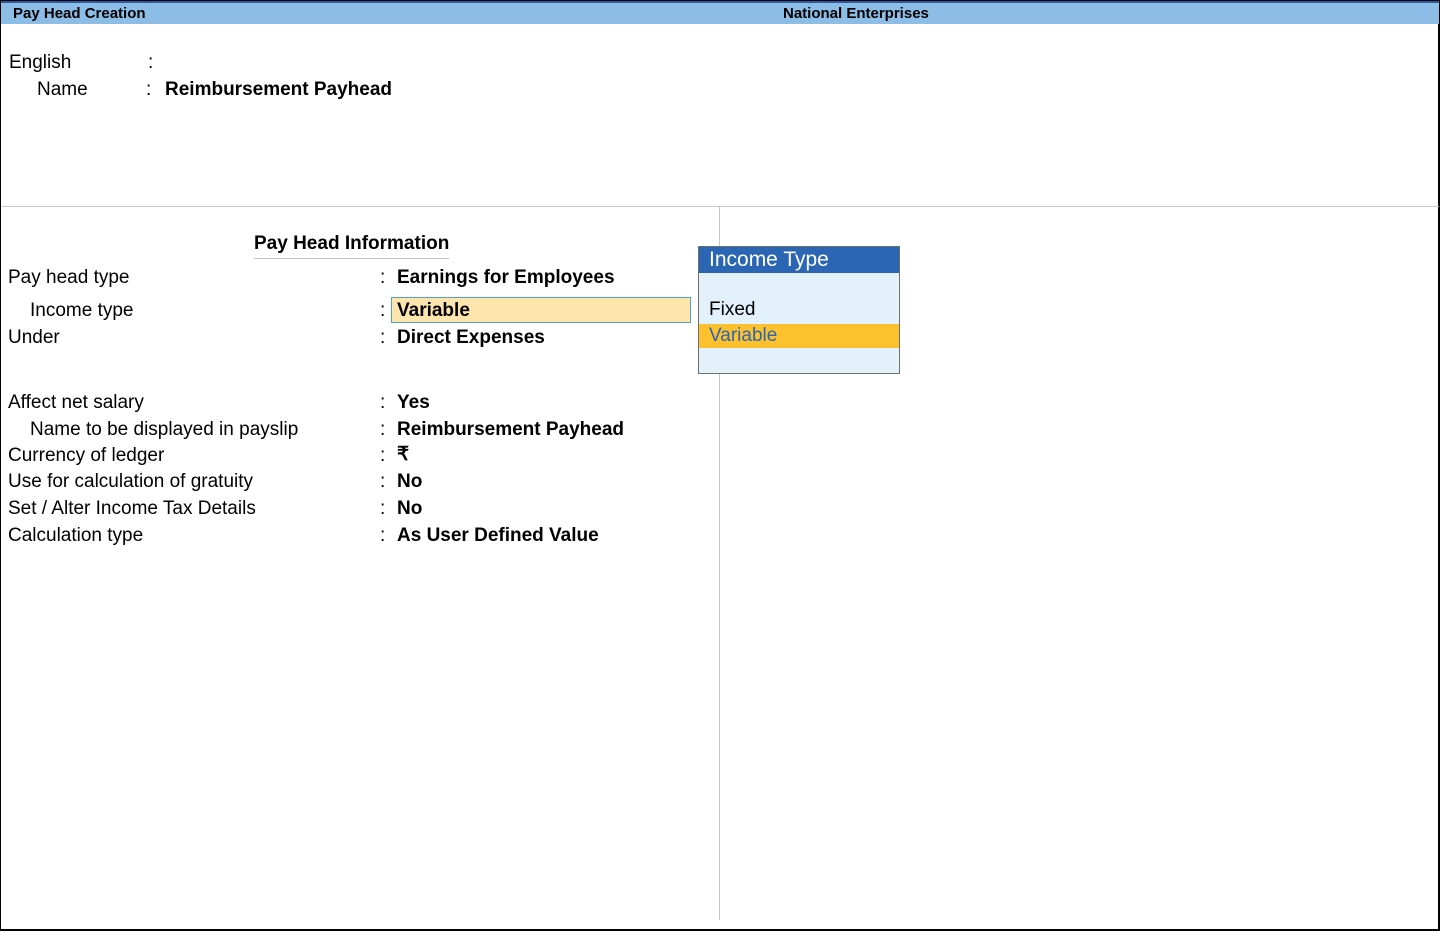  What do you see at coordinates (433, 310) in the screenshot?
I see `income-type-value: Variable` at bounding box center [433, 310].